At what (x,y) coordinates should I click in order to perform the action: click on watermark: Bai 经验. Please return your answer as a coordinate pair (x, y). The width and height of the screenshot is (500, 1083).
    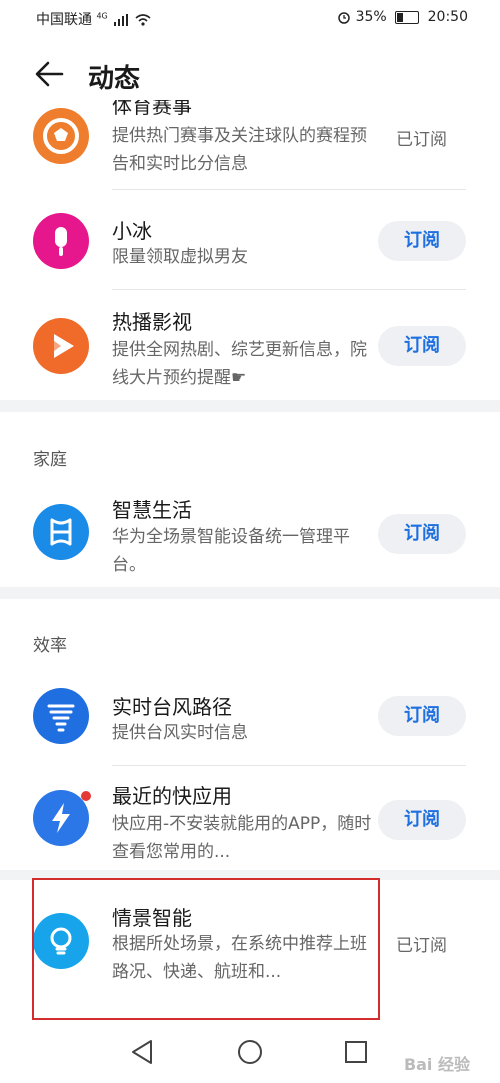
    Looking at the image, I should click on (436, 1064).